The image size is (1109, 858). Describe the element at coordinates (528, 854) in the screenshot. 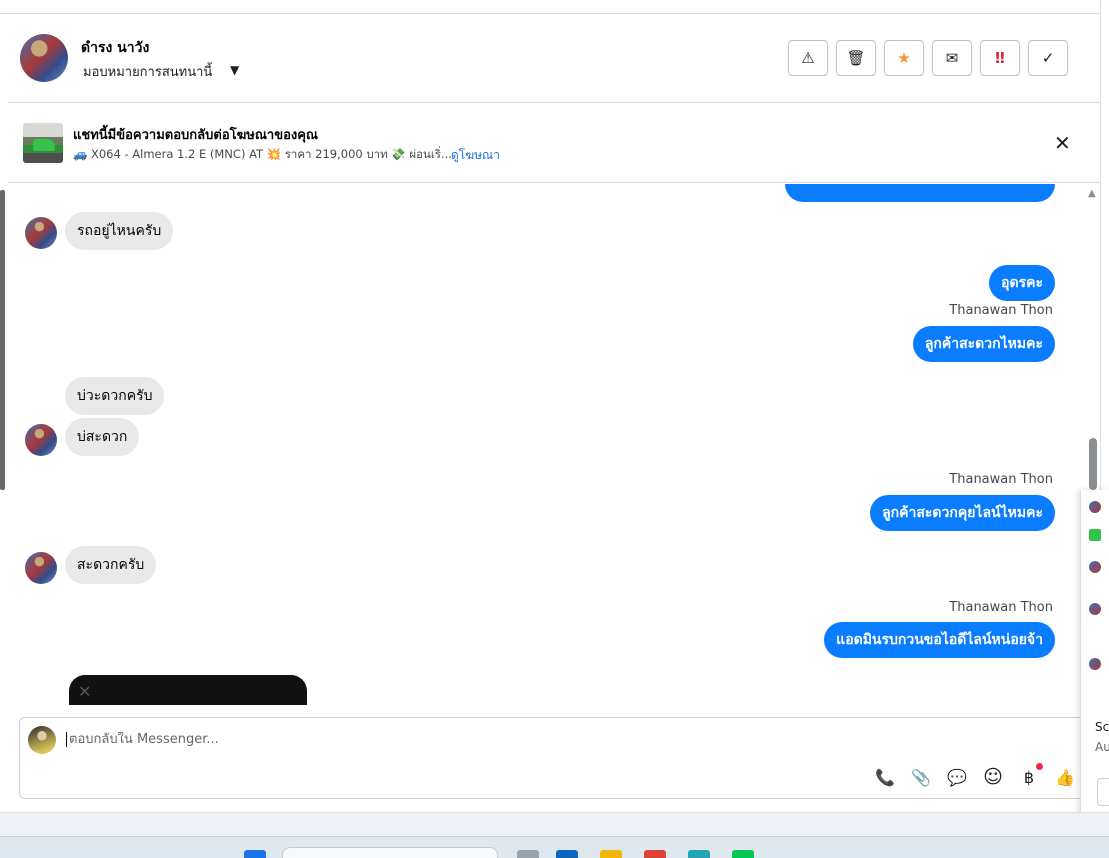

I see `task-view-icon` at that location.